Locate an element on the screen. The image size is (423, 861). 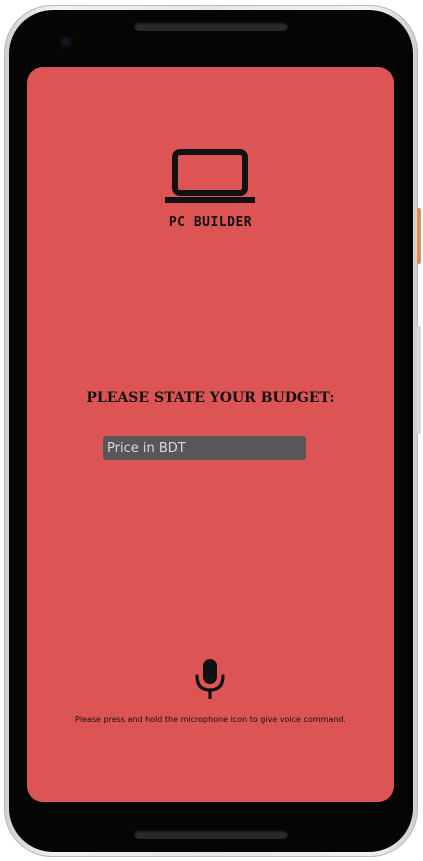
bottom-speaker is located at coordinates (211, 834).